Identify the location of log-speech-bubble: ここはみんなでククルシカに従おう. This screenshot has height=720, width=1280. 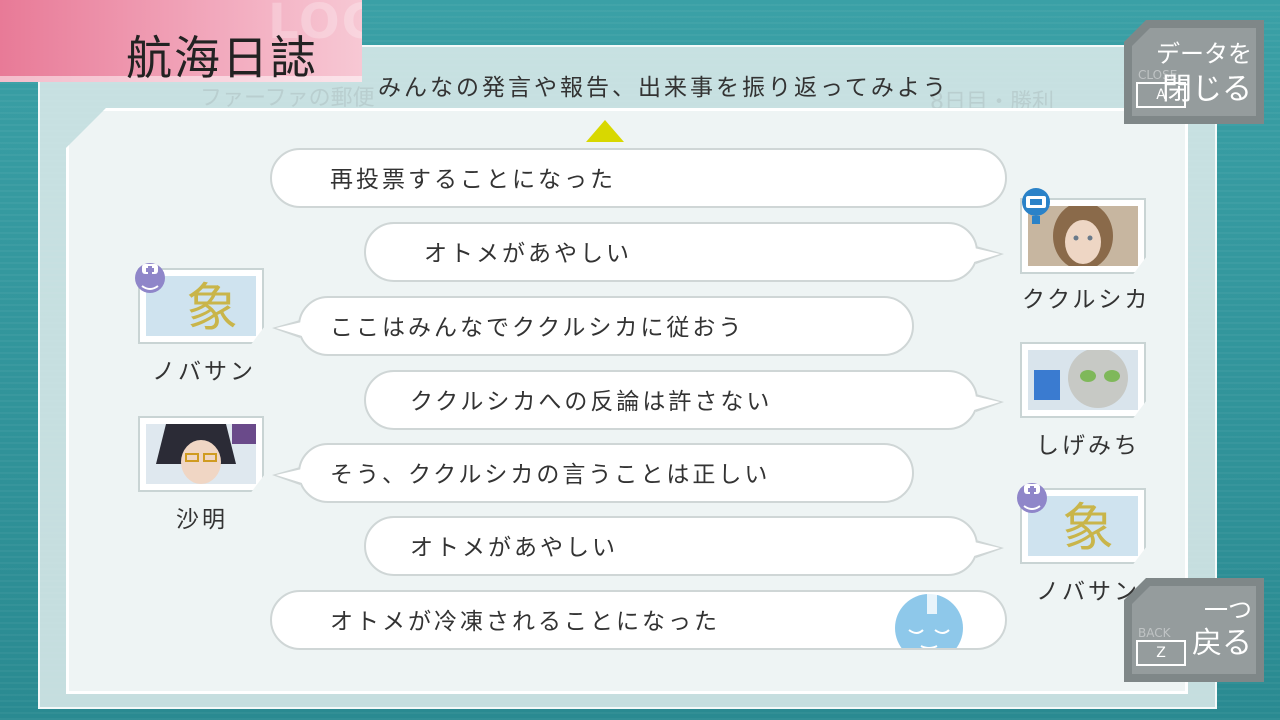
(593, 326).